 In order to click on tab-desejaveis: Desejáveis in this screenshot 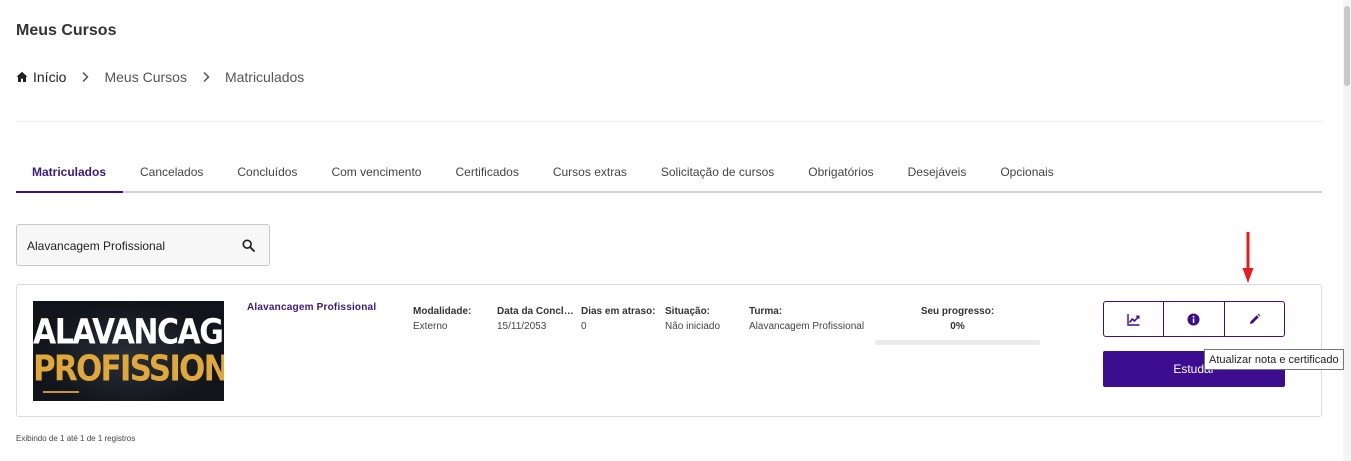, I will do `click(937, 171)`.